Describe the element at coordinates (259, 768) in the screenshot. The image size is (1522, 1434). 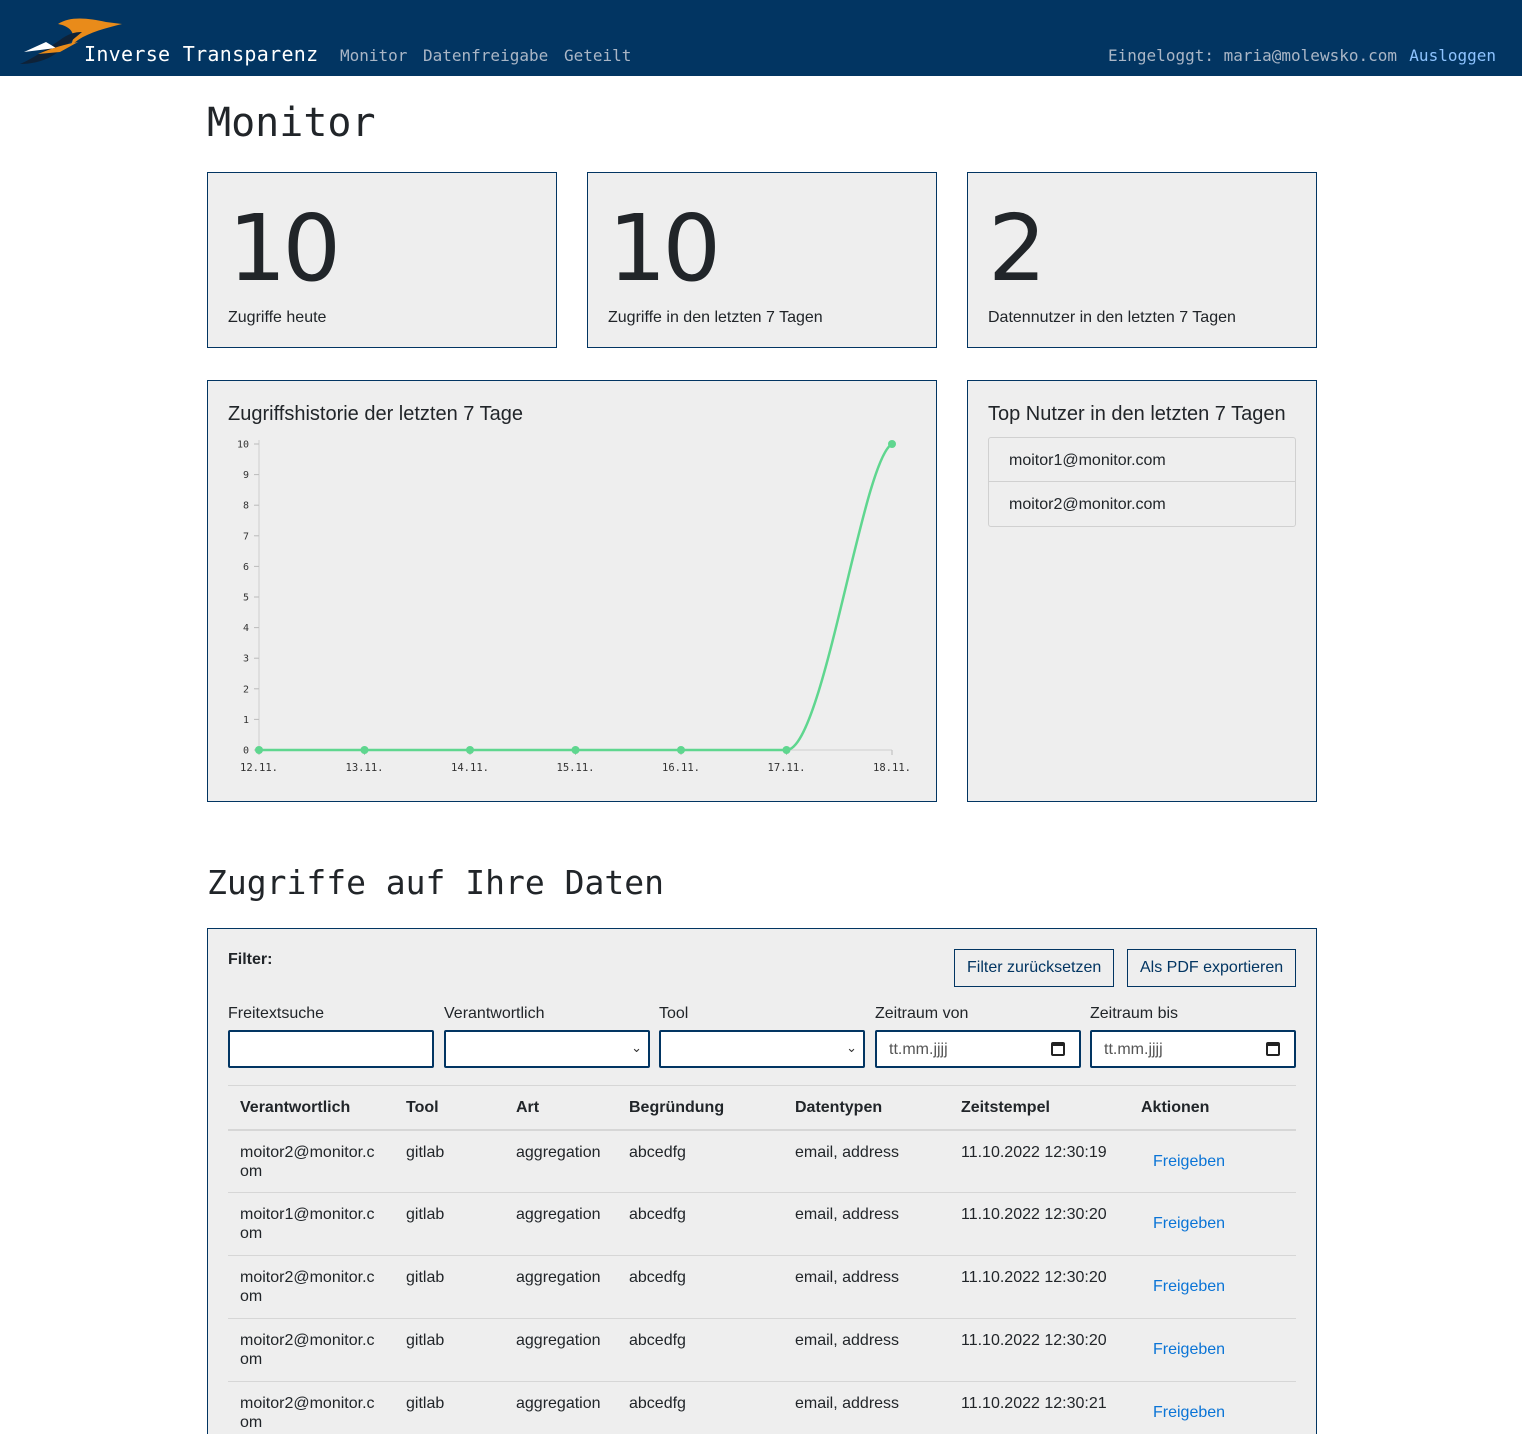
I see `x-tick-label: 12.11.` at that location.